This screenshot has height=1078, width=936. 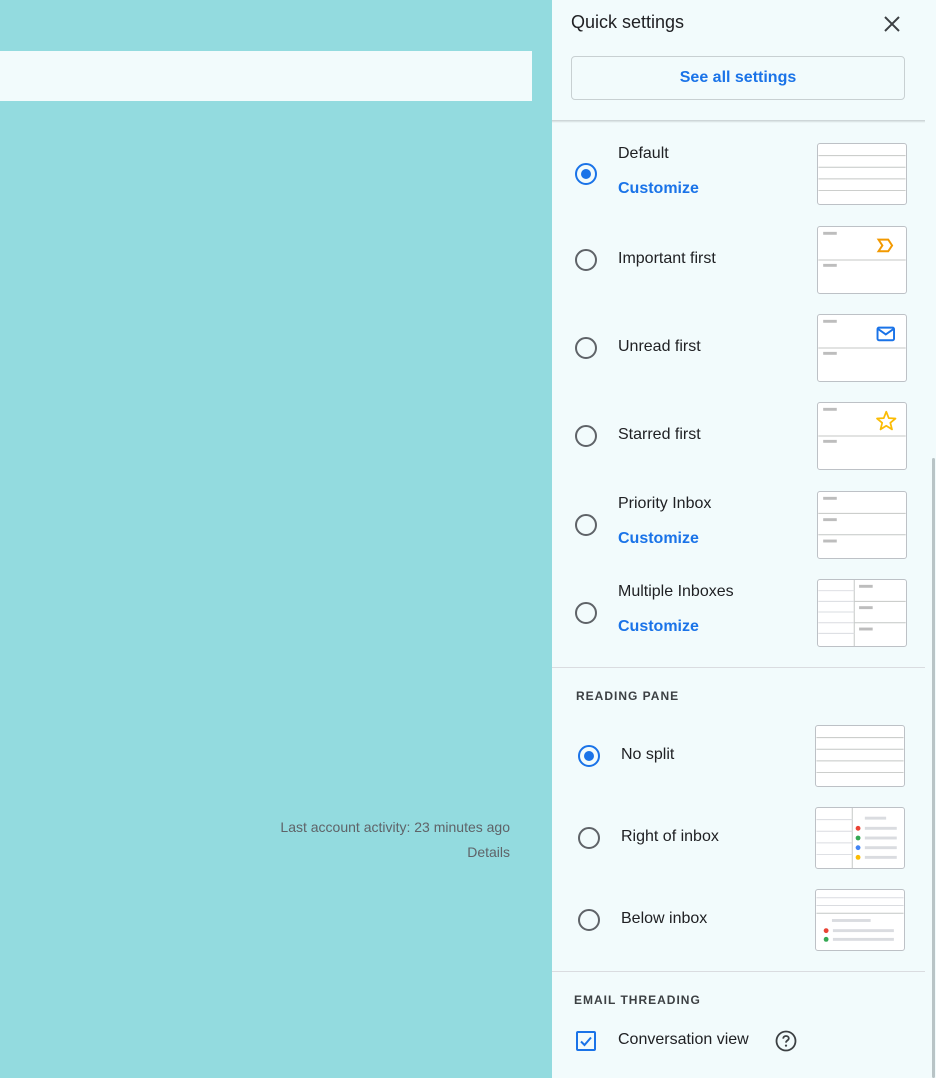 What do you see at coordinates (738, 78) in the screenshot?
I see `see-all-settings-button: See all settings` at bounding box center [738, 78].